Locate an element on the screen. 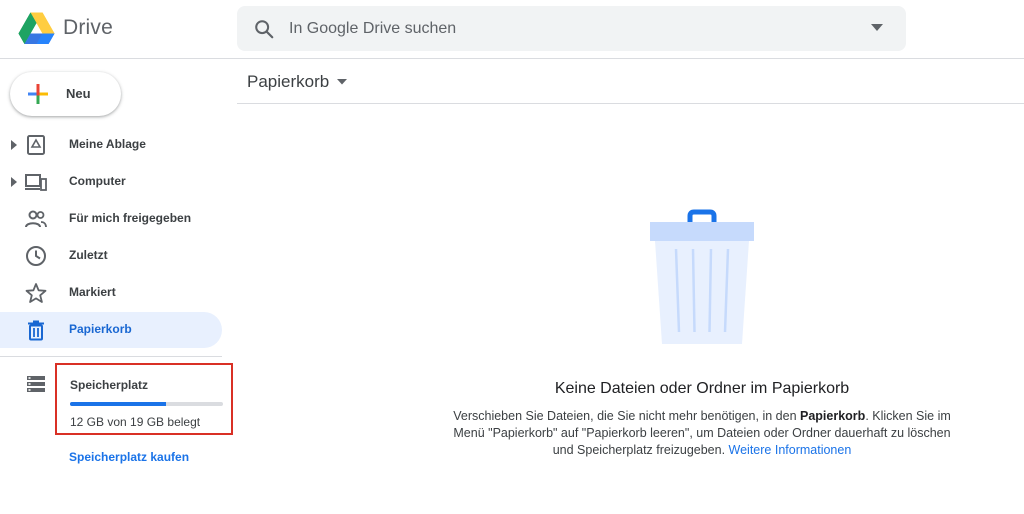 The height and width of the screenshot is (514, 1024). new-button: Neu is located at coordinates (65, 94).